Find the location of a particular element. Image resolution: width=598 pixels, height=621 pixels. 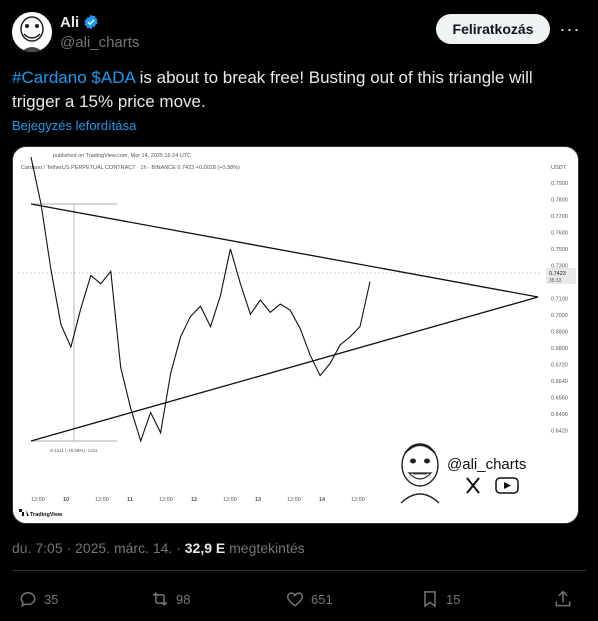

more-dots-icon: ··· is located at coordinates (570, 29).